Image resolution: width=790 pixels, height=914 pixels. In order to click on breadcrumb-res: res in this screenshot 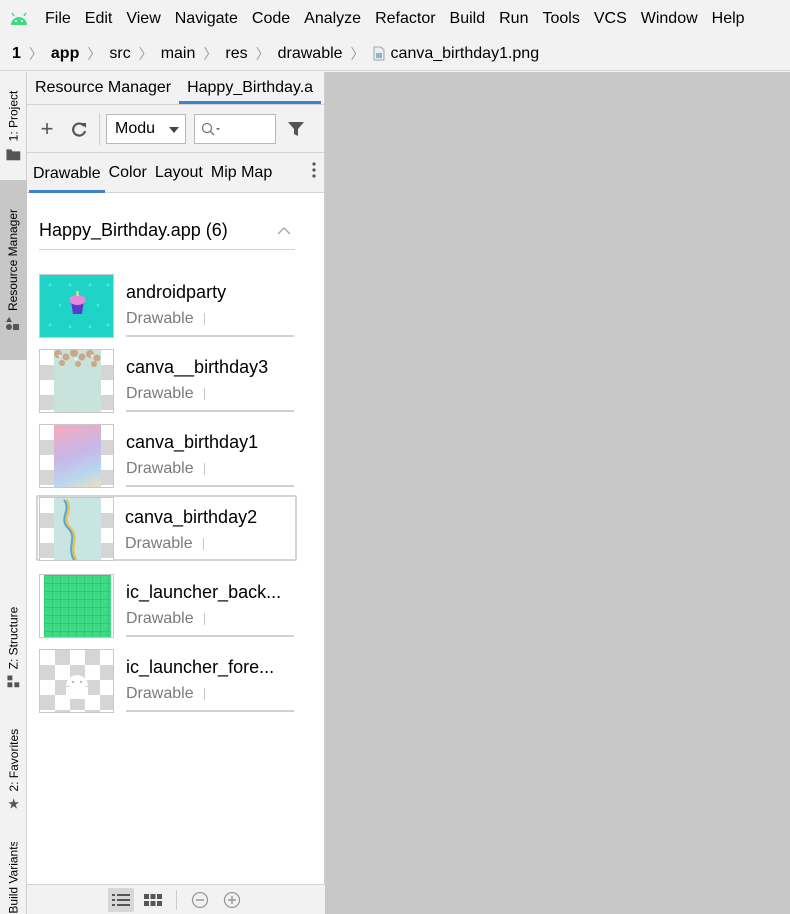, I will do `click(236, 54)`.